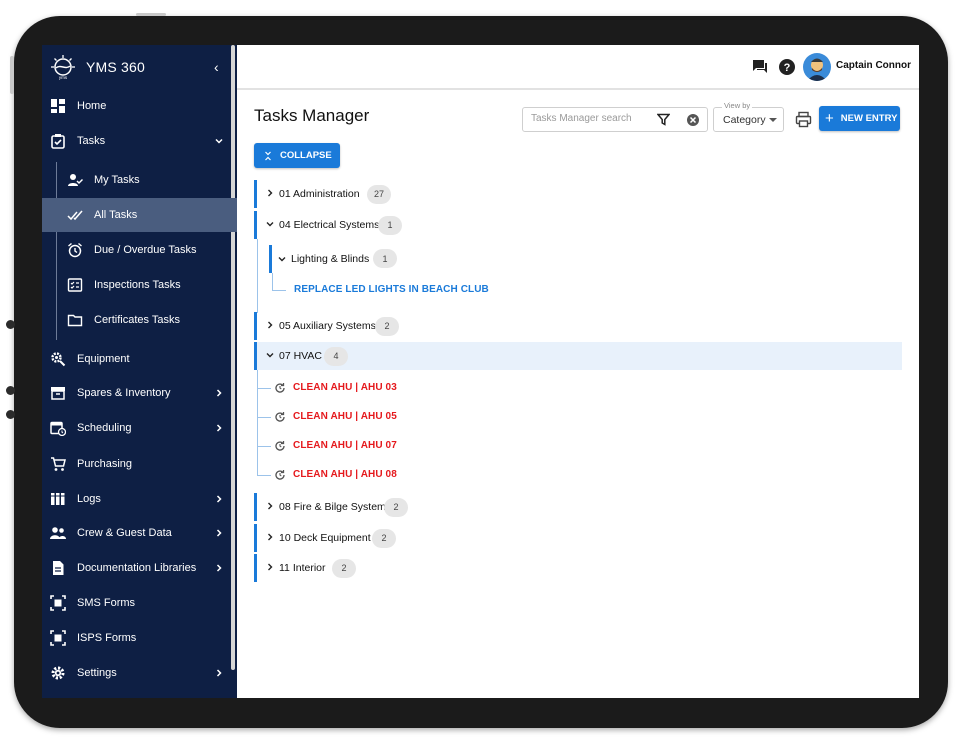 Image resolution: width=960 pixels, height=738 pixels. Describe the element at coordinates (91, 141) in the screenshot. I see `sidebar-item-label: Tasks` at that location.